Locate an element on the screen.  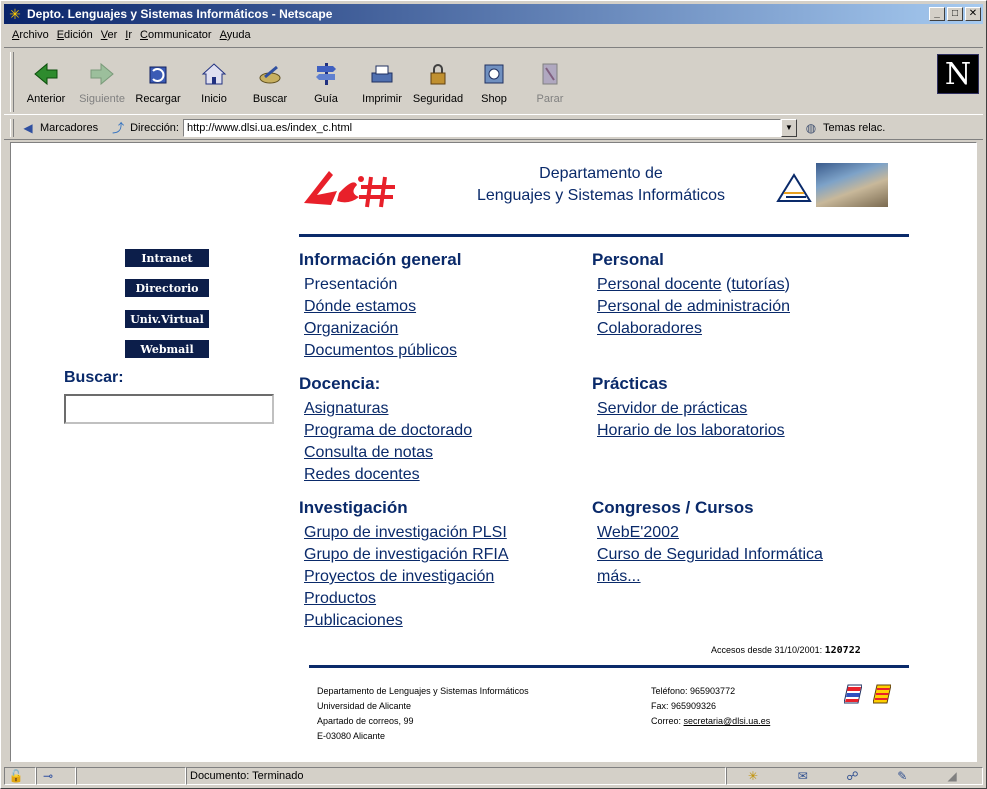
menu-archivo: Archivo is located at coordinates (32, 35).